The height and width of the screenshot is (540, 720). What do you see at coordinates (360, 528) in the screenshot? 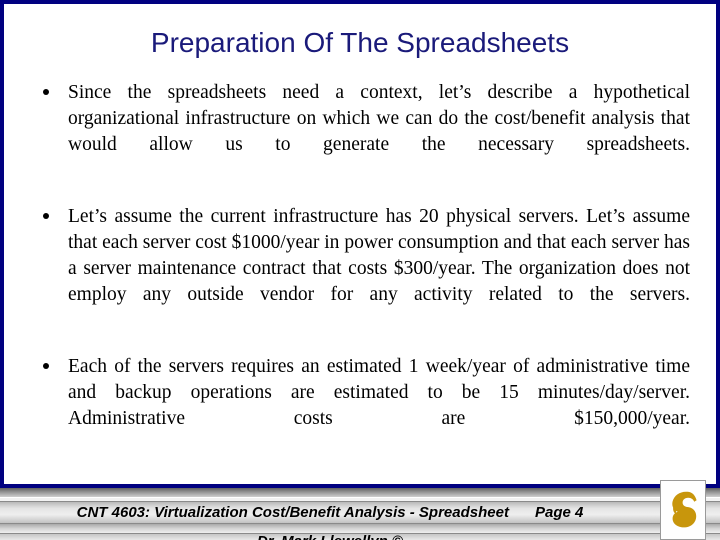
I see `footer-gradient-lower` at bounding box center [360, 528].